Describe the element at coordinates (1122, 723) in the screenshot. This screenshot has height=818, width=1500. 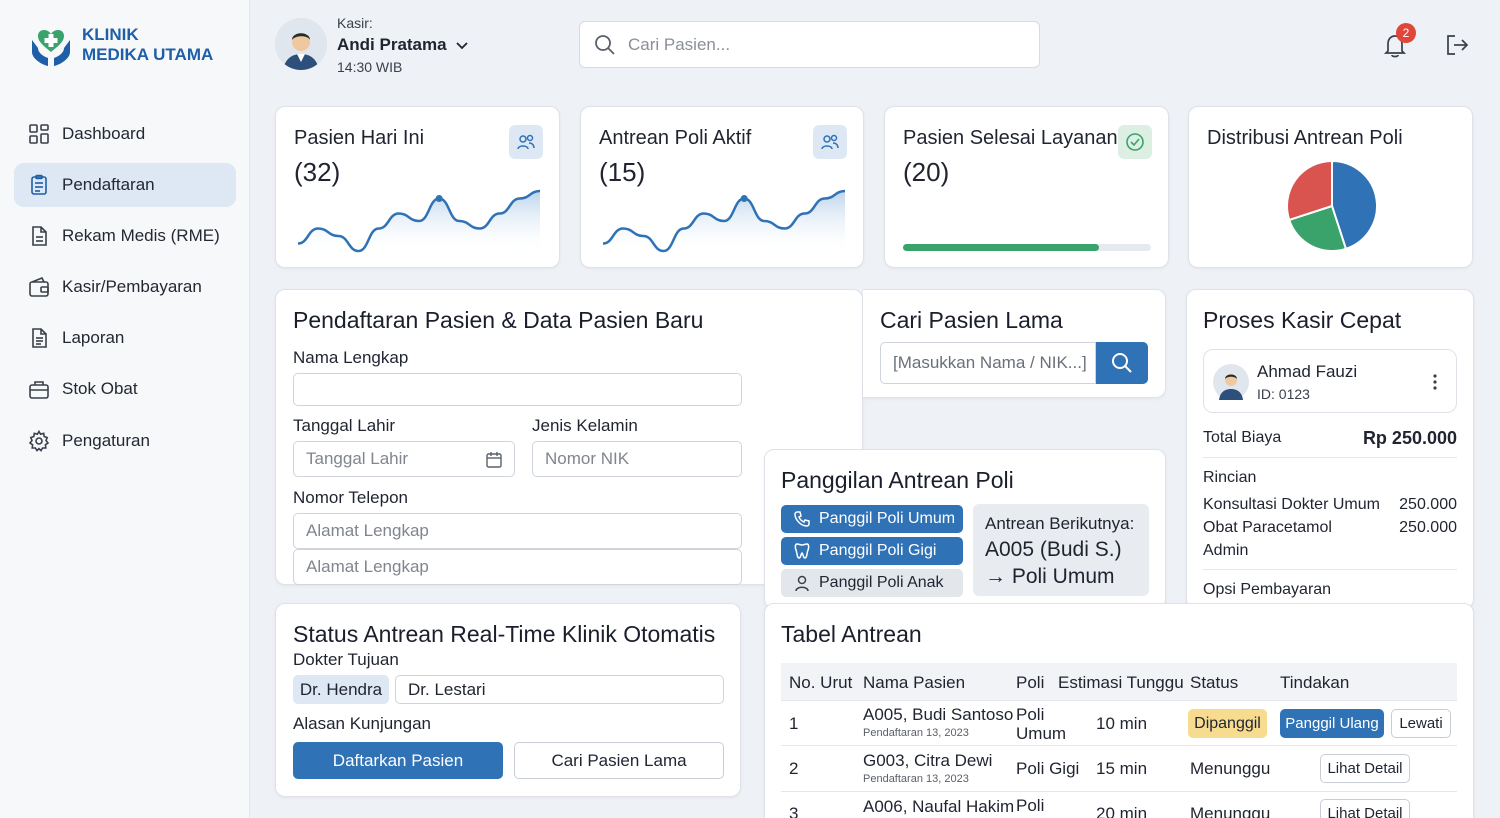
I see `cell-estimasi: 10 min` at that location.